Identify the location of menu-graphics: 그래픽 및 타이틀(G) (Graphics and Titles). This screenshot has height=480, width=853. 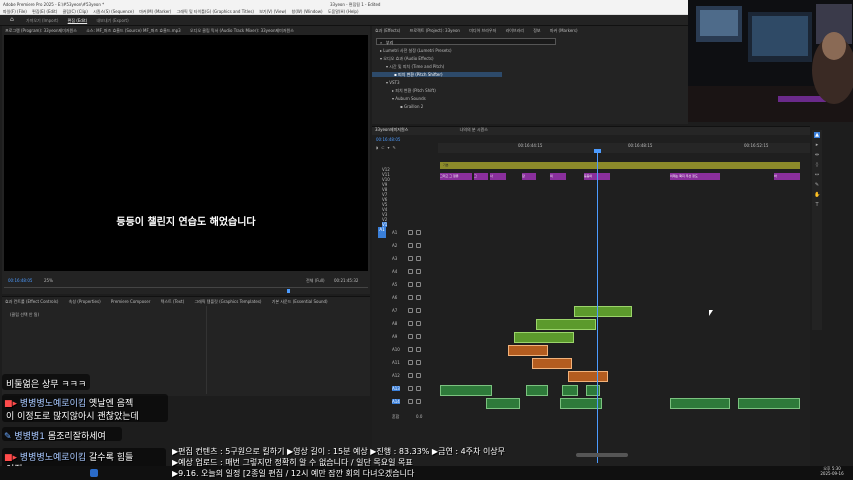
(215, 11).